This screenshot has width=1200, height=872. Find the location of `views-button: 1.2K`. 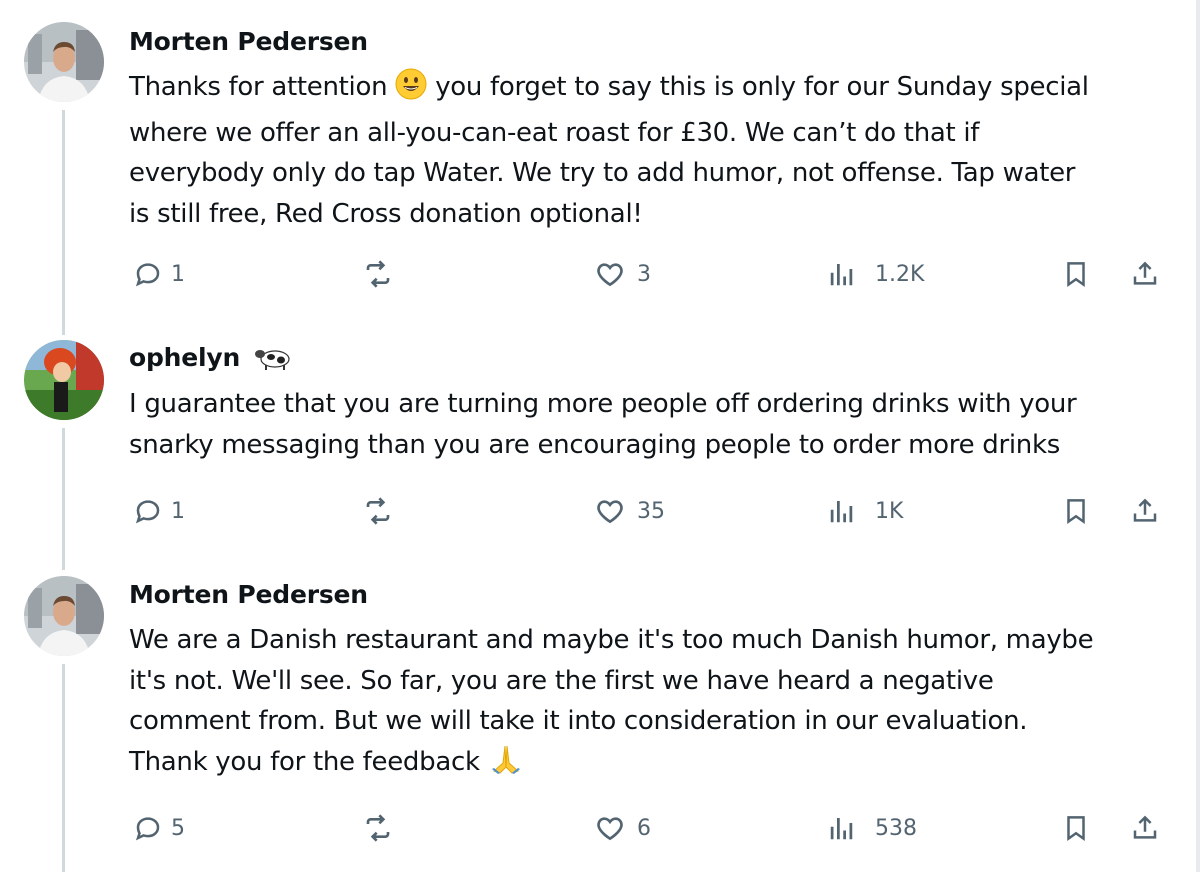

views-button: 1.2K is located at coordinates (874, 274).